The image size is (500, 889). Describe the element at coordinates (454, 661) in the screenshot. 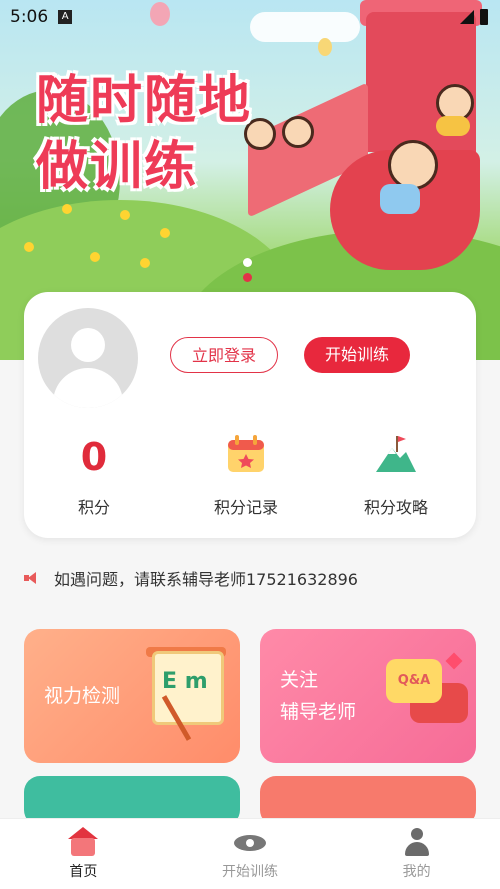

I see `heart-icon` at that location.